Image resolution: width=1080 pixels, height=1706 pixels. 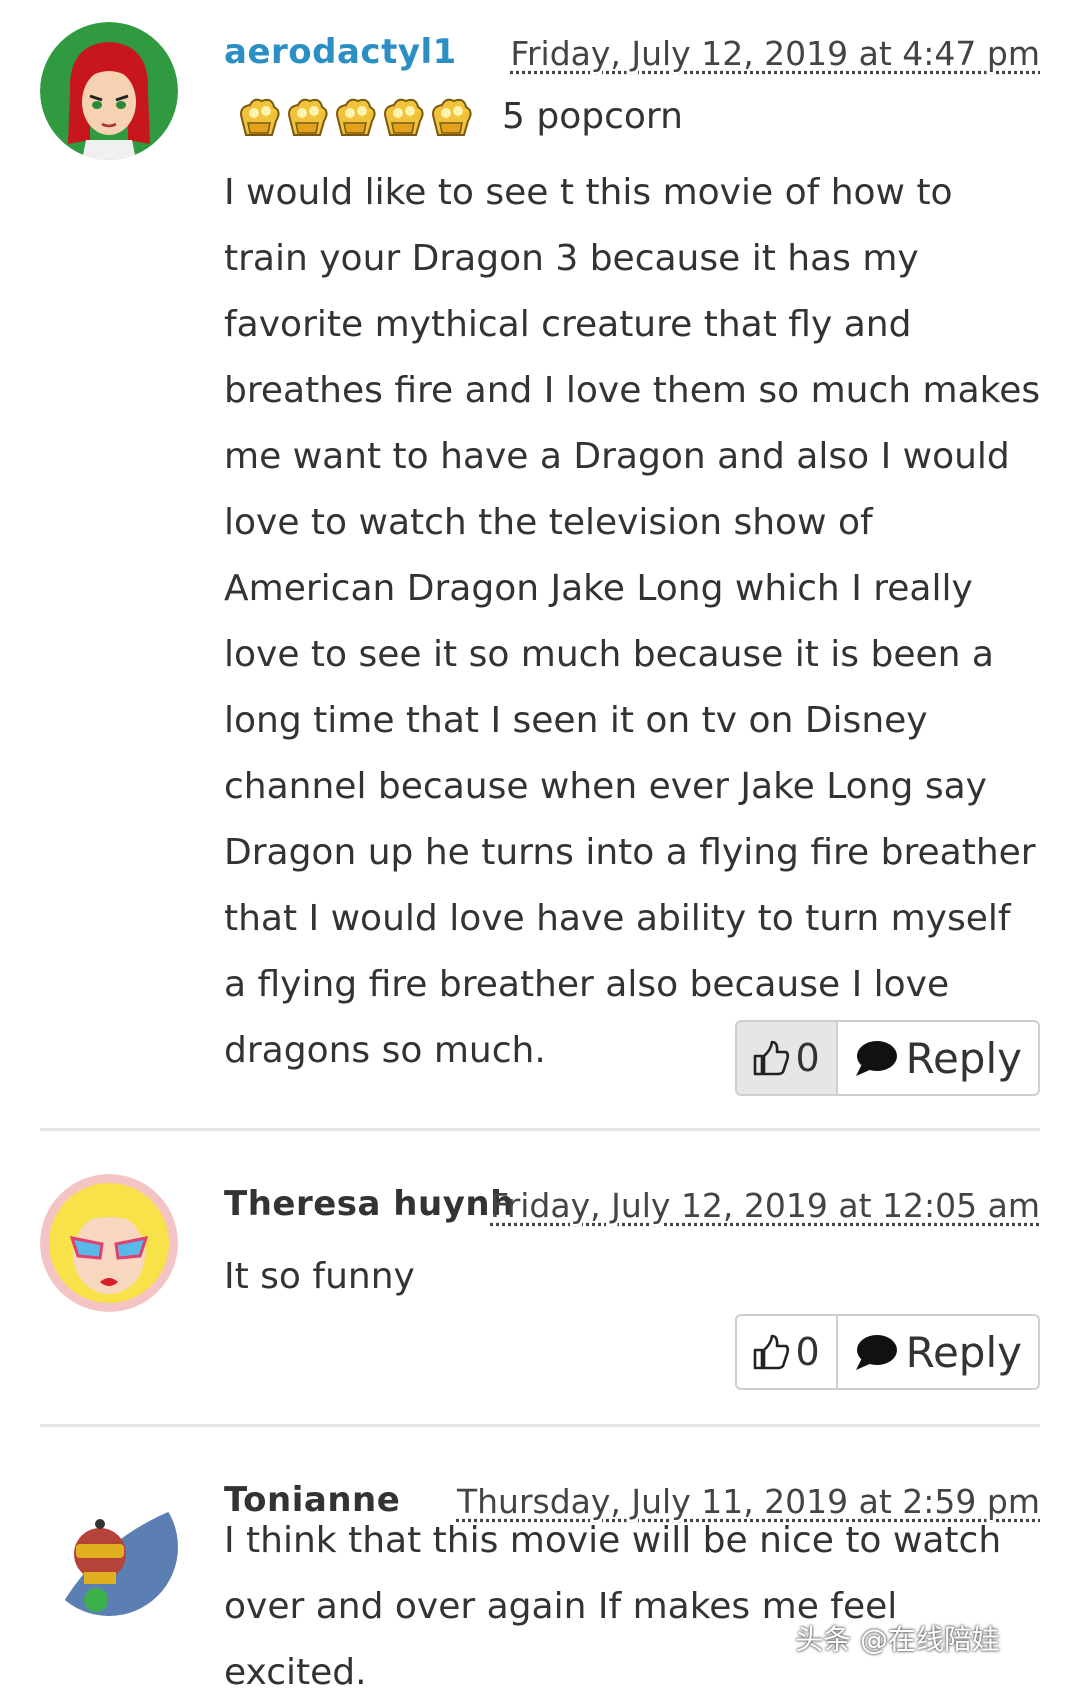 I want to click on comment-date-link: Friday, July 12, 2019 at 12:05 am, so click(x=765, y=1205).